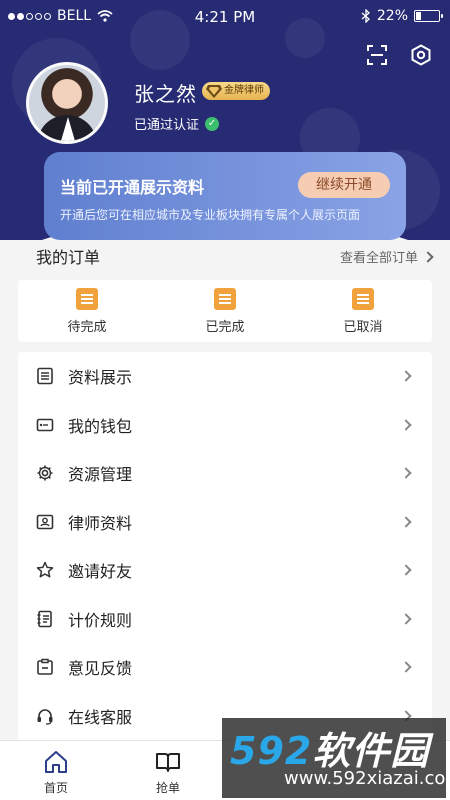 The width and height of the screenshot is (450, 800). What do you see at coordinates (225, 298) in the screenshot?
I see `completed-order-icon` at bounding box center [225, 298].